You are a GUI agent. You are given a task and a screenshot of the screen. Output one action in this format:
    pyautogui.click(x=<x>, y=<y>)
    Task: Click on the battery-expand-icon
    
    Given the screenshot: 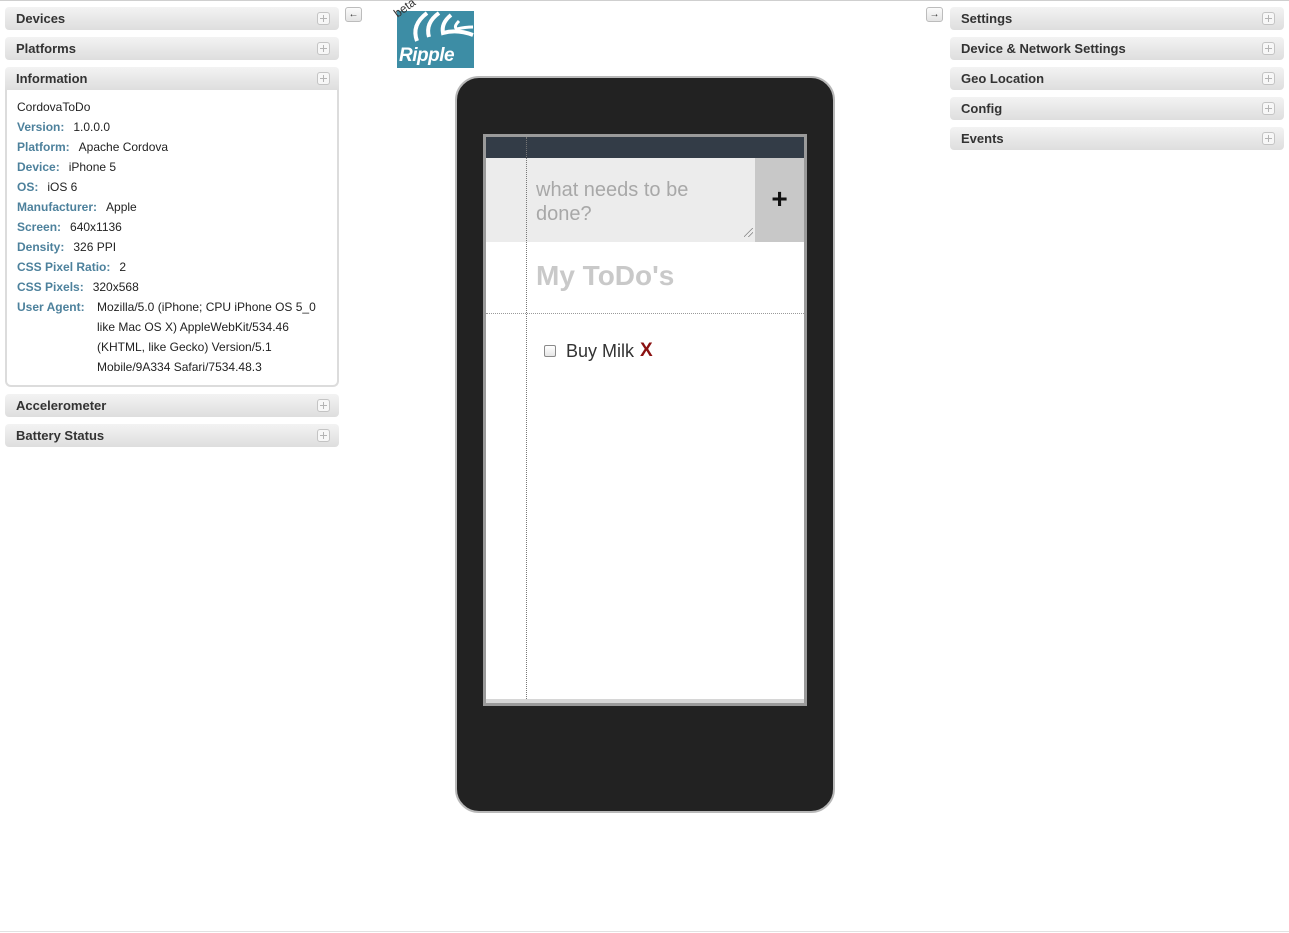 What is the action you would take?
    pyautogui.click(x=323, y=435)
    